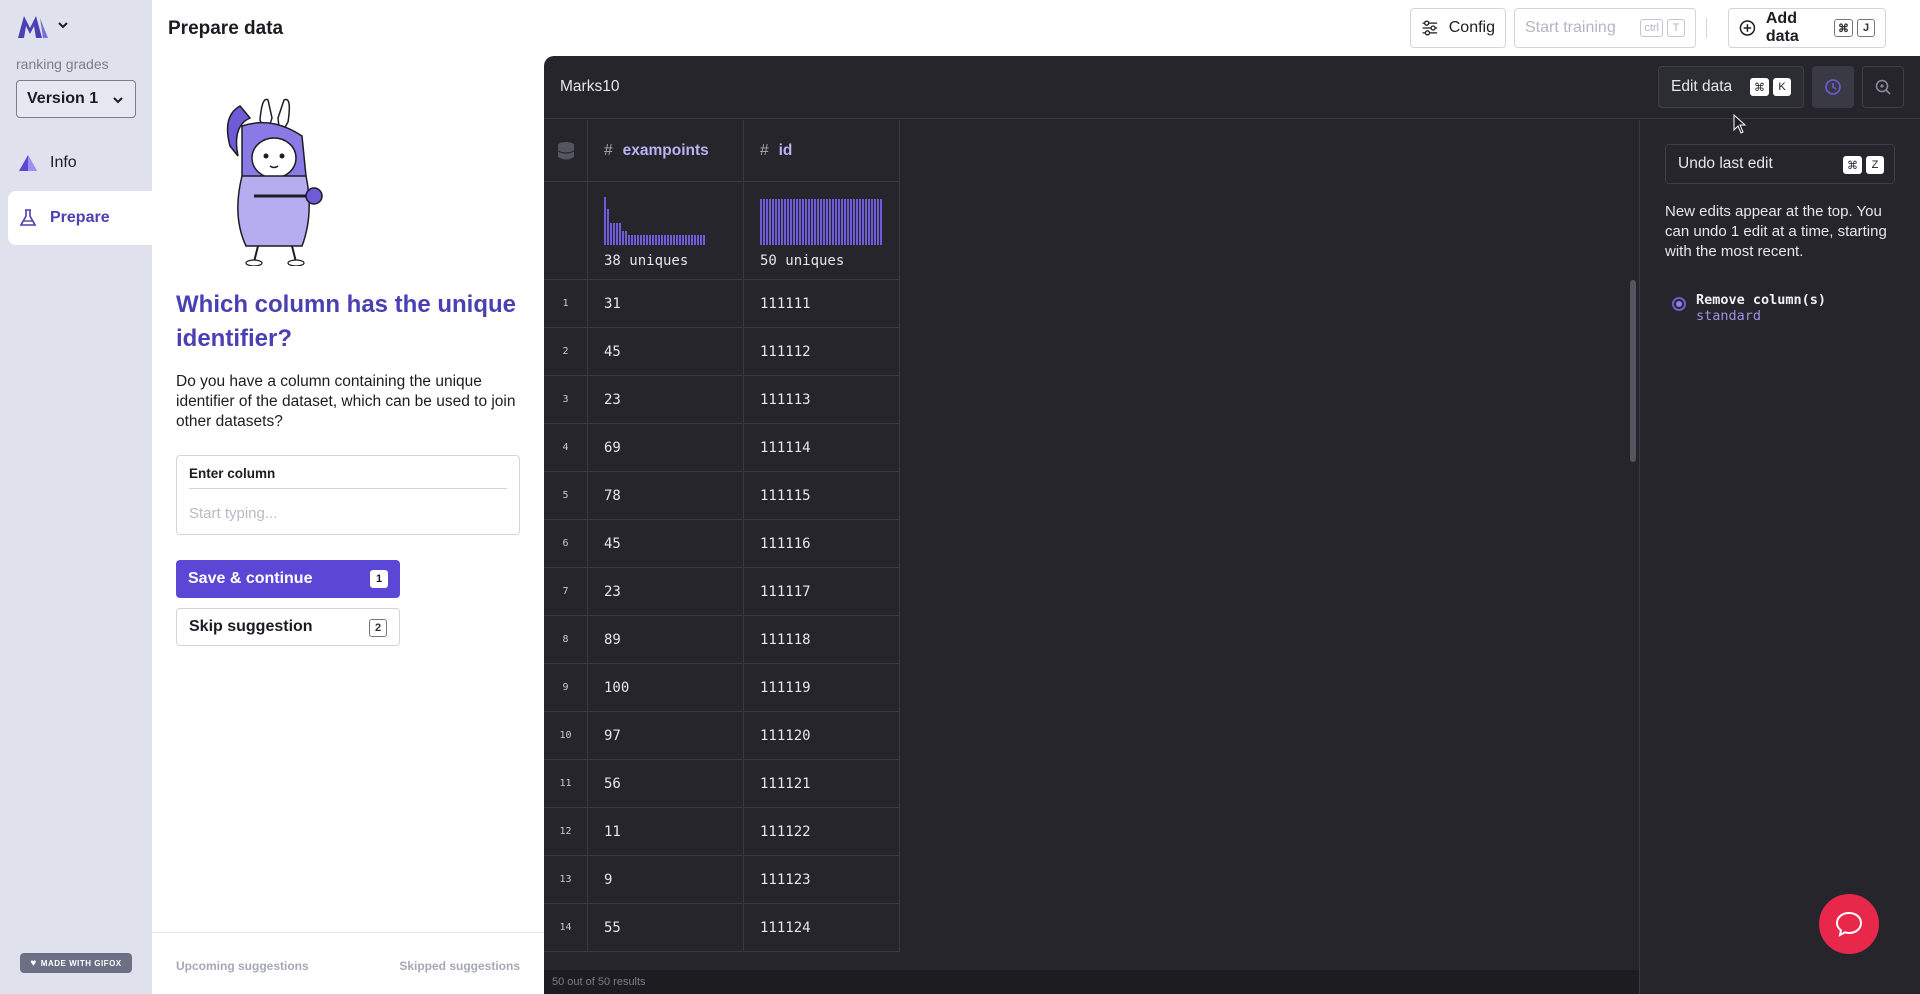 The height and width of the screenshot is (994, 1920). I want to click on cell-id: 111122, so click(822, 831).